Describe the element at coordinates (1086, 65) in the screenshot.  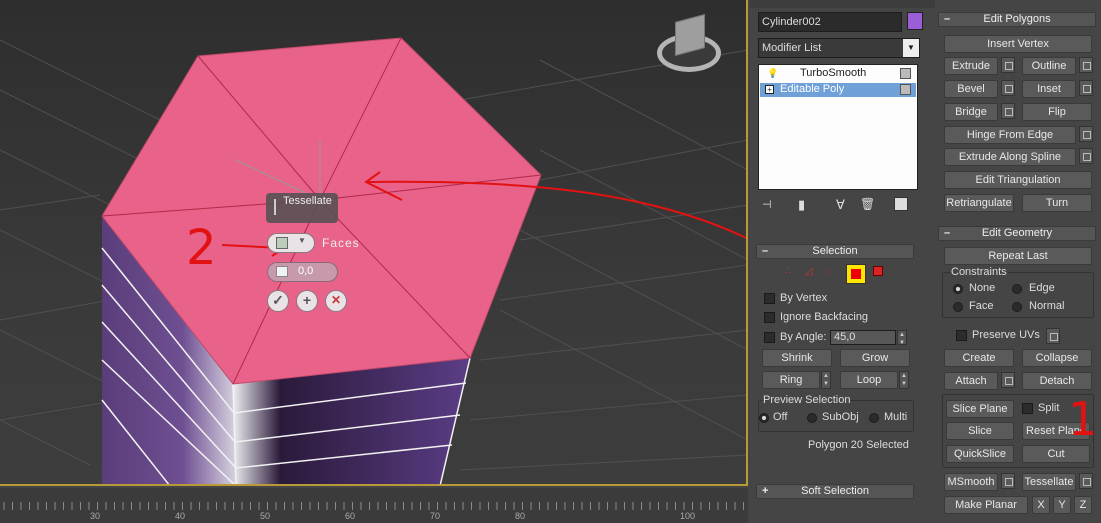
I see `outline-settings-icon` at that location.